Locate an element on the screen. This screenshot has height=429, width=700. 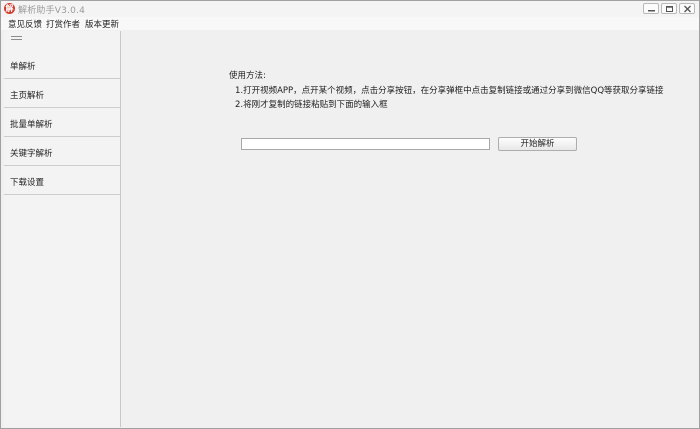
url-input is located at coordinates (365, 144).